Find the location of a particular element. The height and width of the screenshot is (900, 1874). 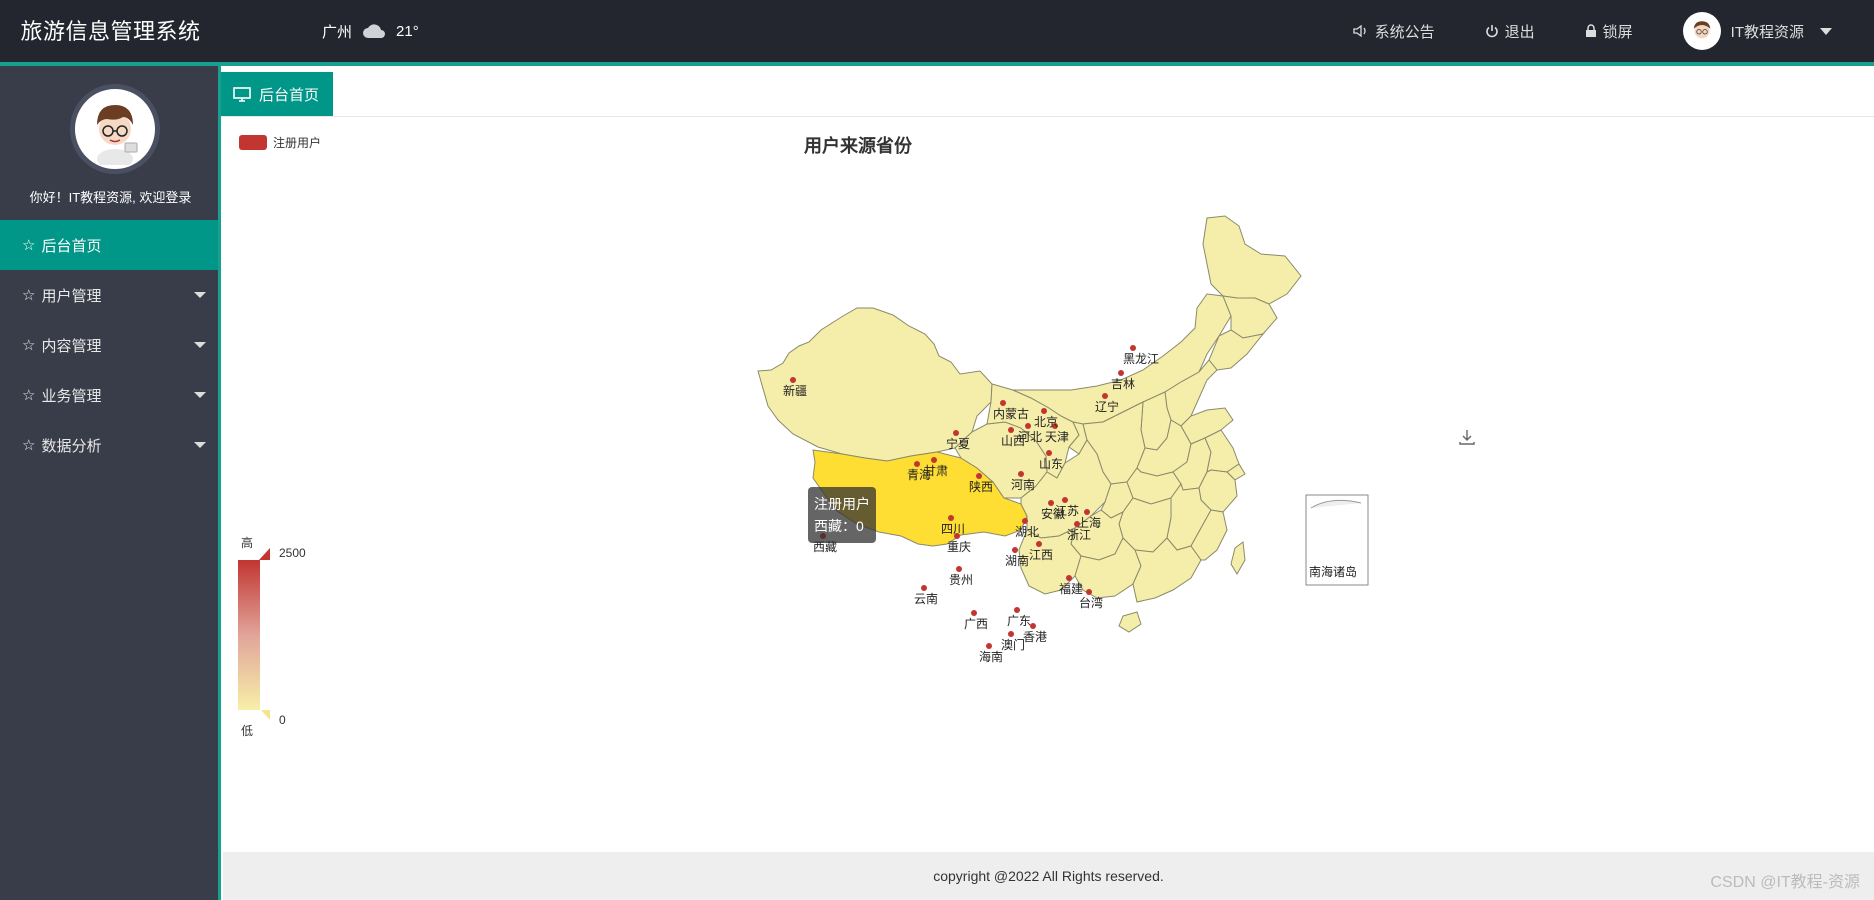

region-label: 湖北 is located at coordinates (1027, 531).